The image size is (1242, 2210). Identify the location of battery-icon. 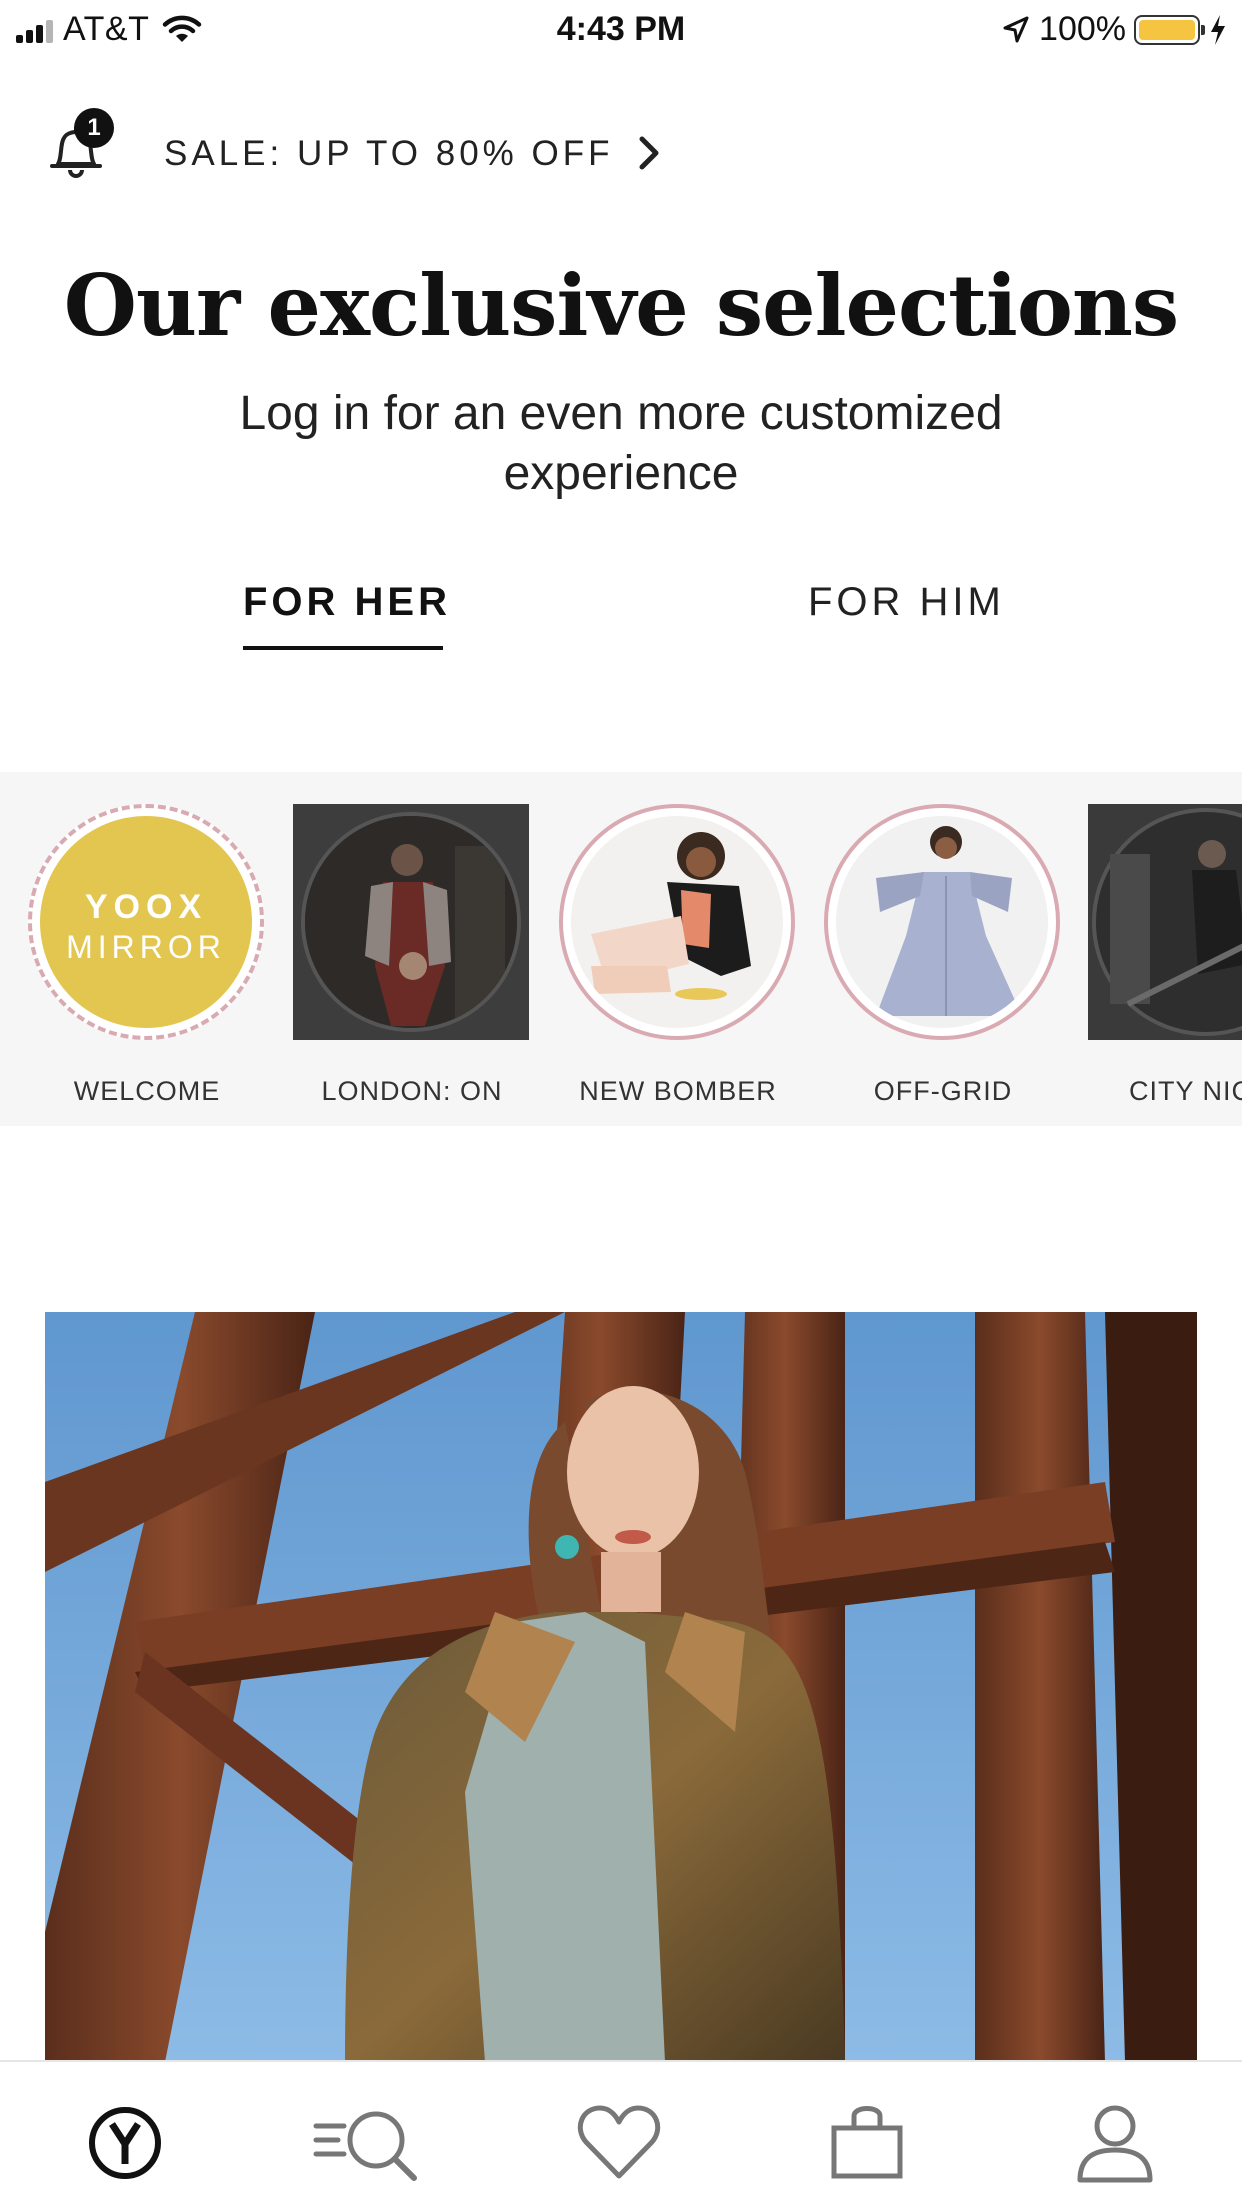
(1169, 29).